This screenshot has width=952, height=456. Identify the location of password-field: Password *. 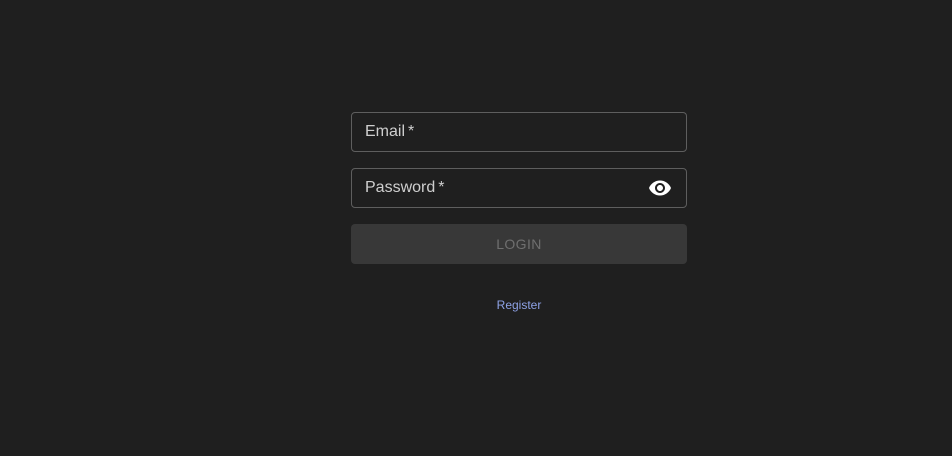
(519, 188).